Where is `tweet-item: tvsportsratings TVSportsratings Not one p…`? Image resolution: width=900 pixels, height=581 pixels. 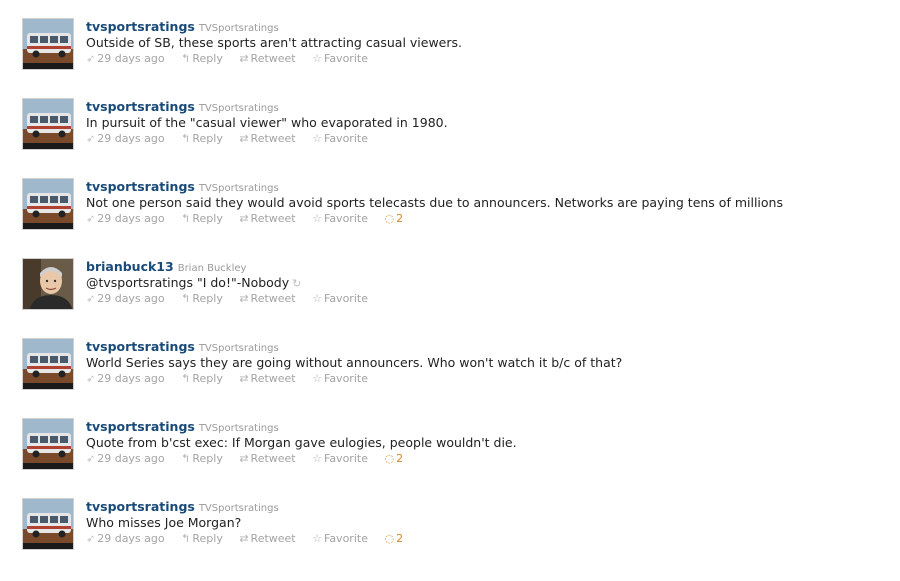
tweet-item: tvsportsratings TVSportsratings Not one p… is located at coordinates (450, 218).